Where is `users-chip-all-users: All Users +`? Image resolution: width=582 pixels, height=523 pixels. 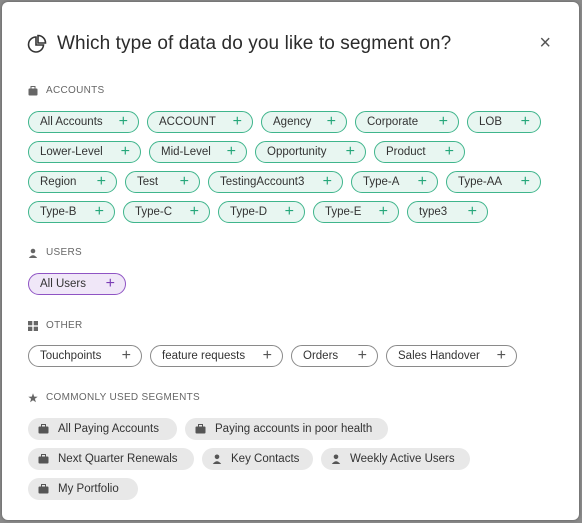 users-chip-all-users: All Users + is located at coordinates (77, 284).